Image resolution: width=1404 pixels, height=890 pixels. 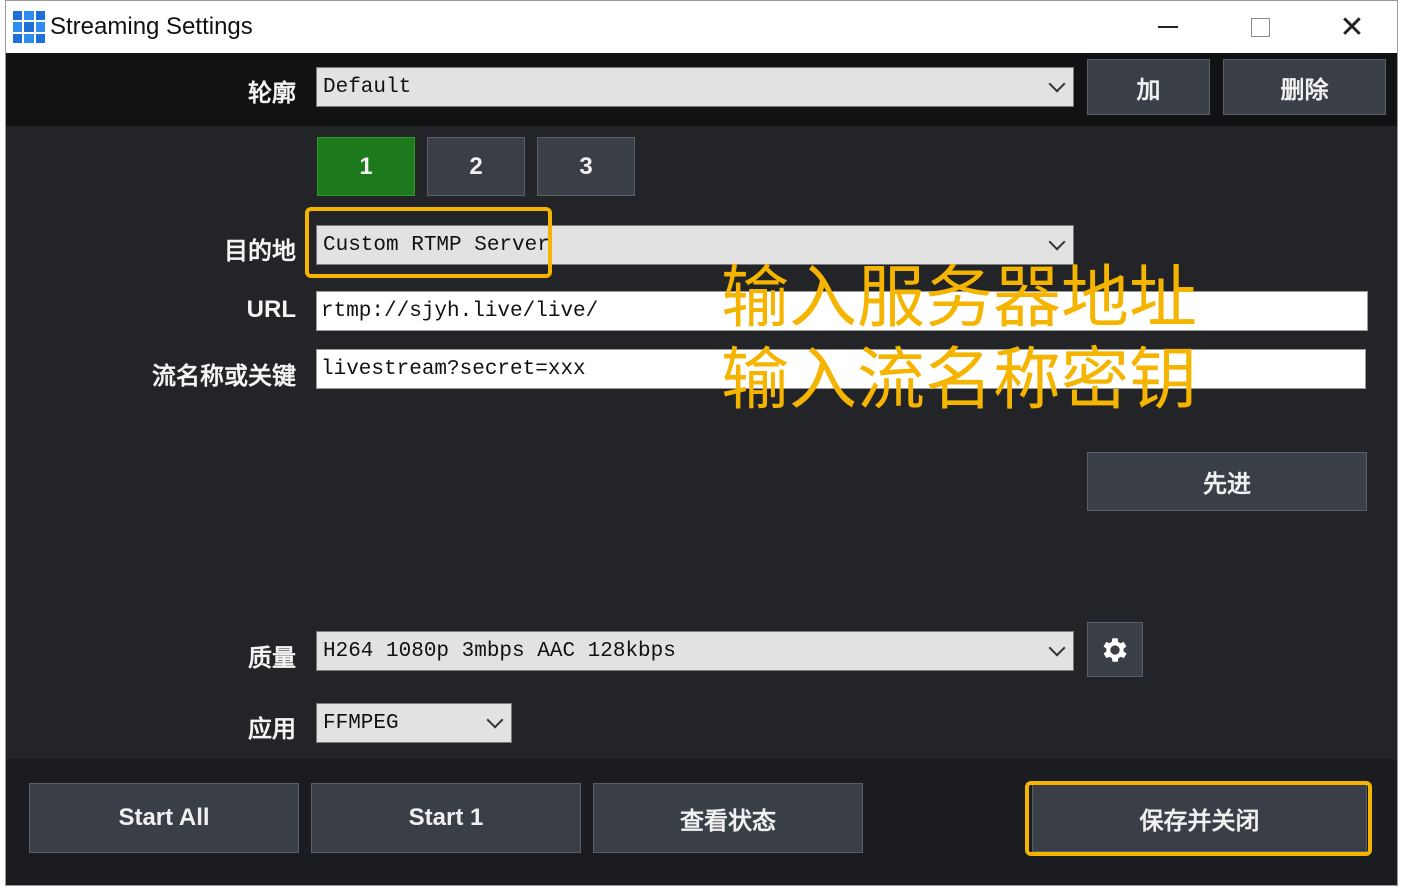 I want to click on stream-key-label: 流名称或关键, so click(x=224, y=376).